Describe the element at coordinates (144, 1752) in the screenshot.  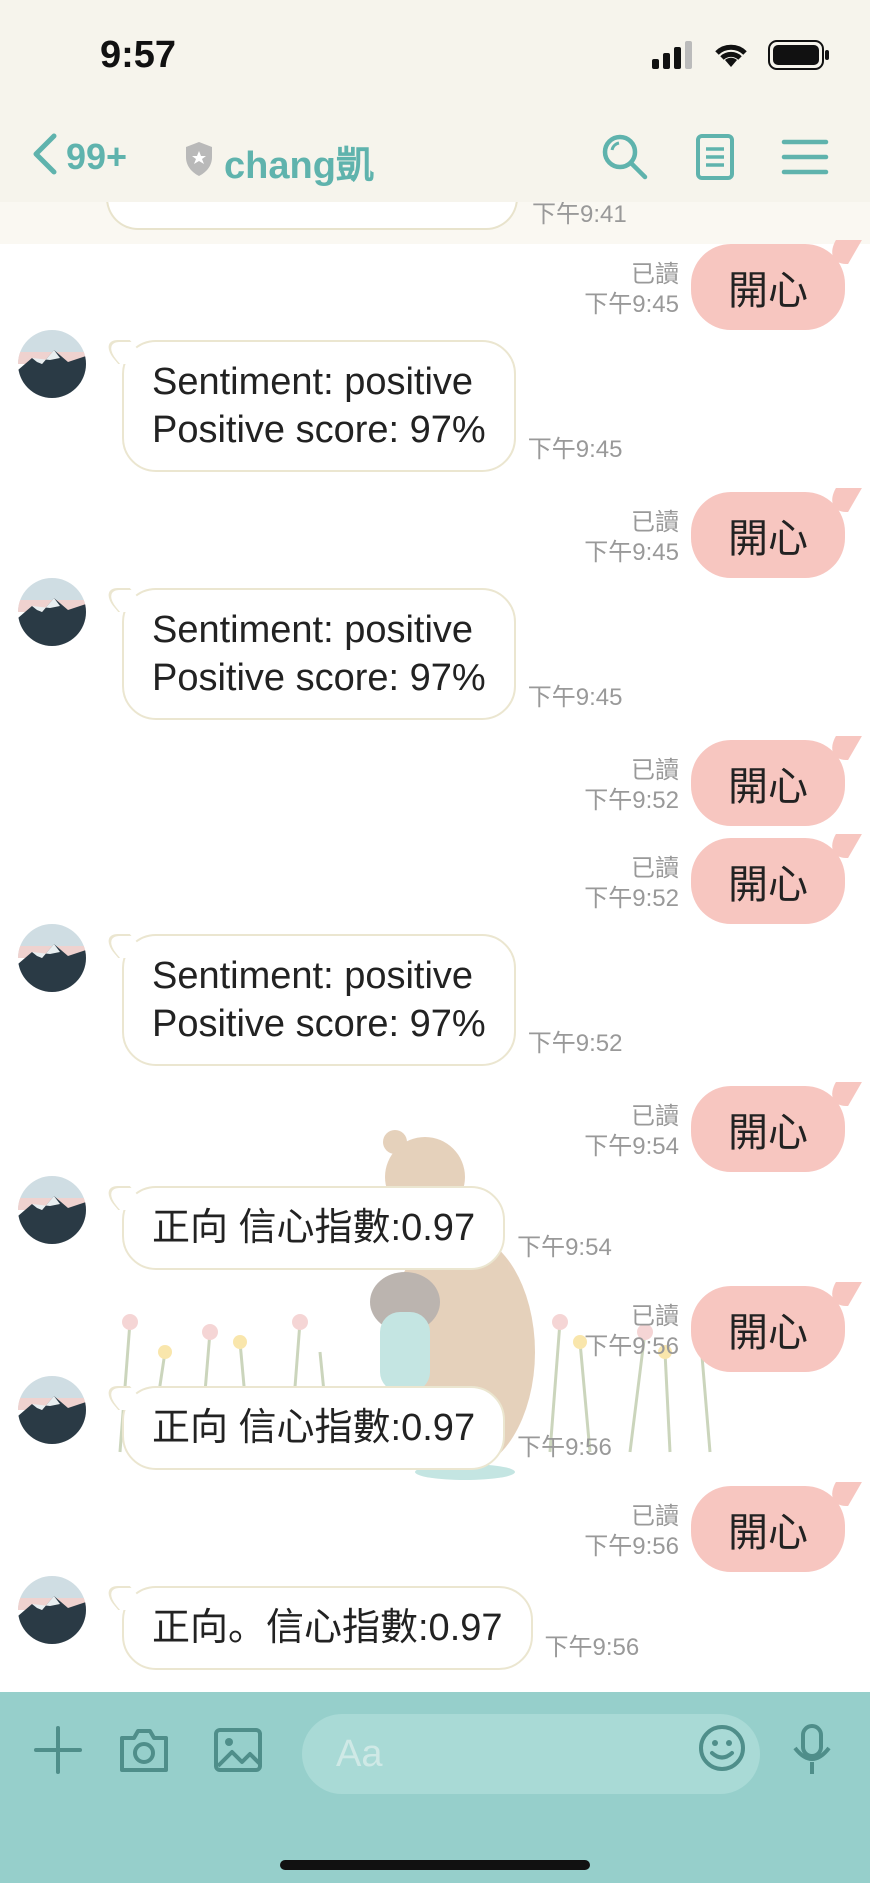
I see `camera-icon` at that location.